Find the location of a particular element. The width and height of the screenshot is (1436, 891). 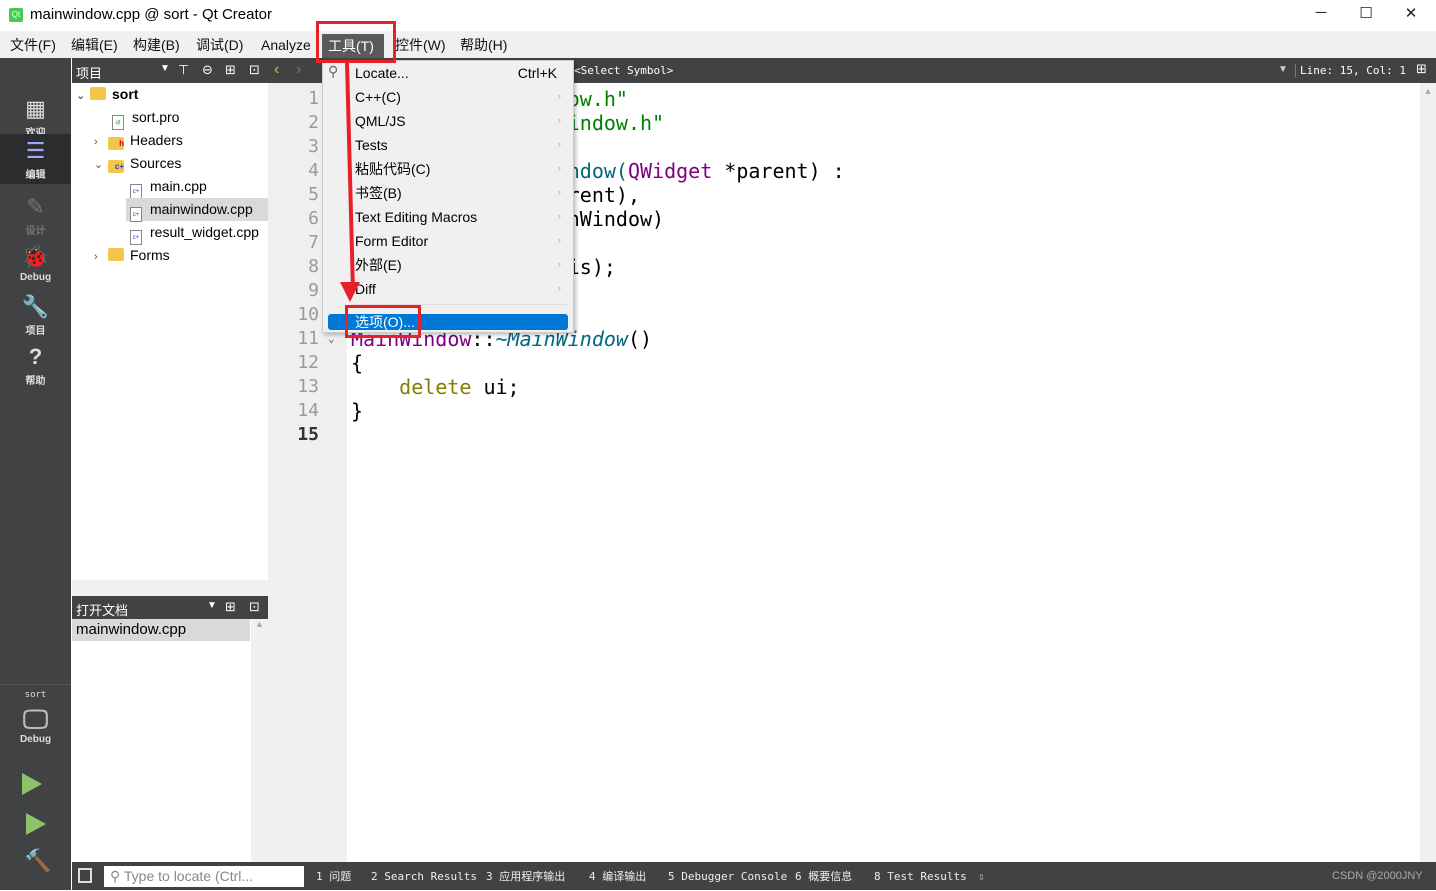

run-icon is located at coordinates (32, 784).